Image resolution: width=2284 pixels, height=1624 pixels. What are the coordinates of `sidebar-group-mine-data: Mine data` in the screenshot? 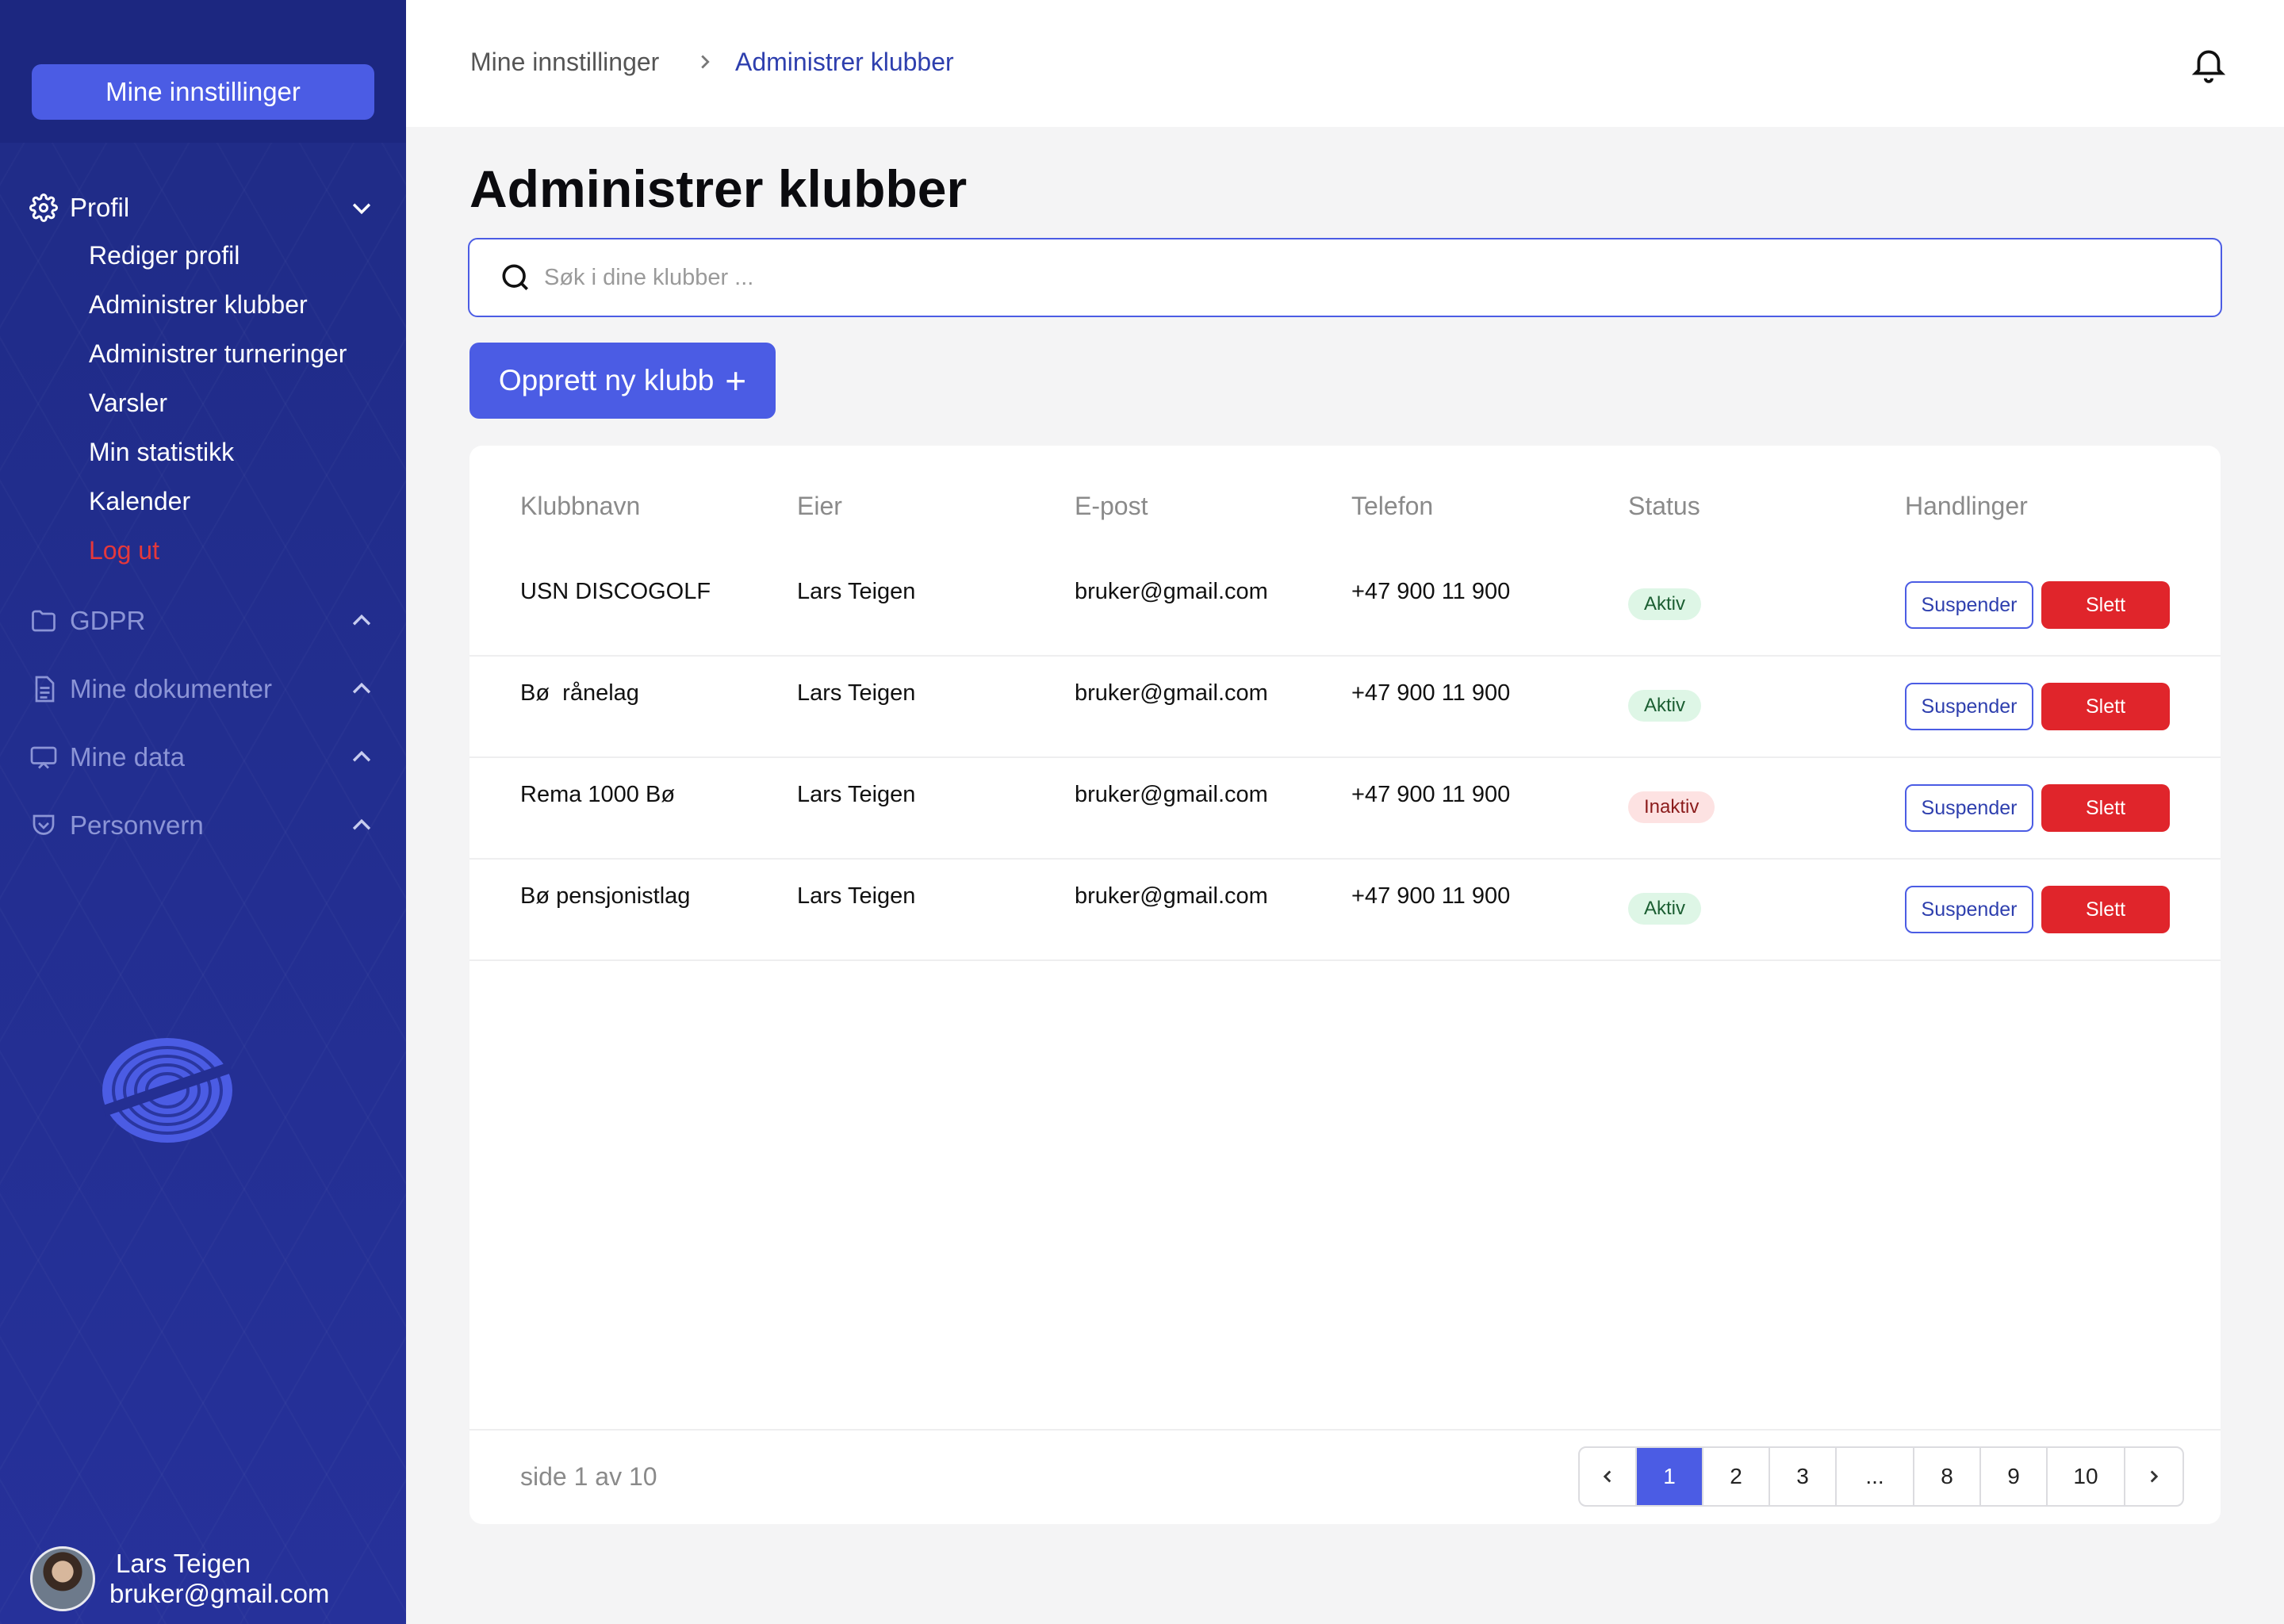 It's located at (203, 757).